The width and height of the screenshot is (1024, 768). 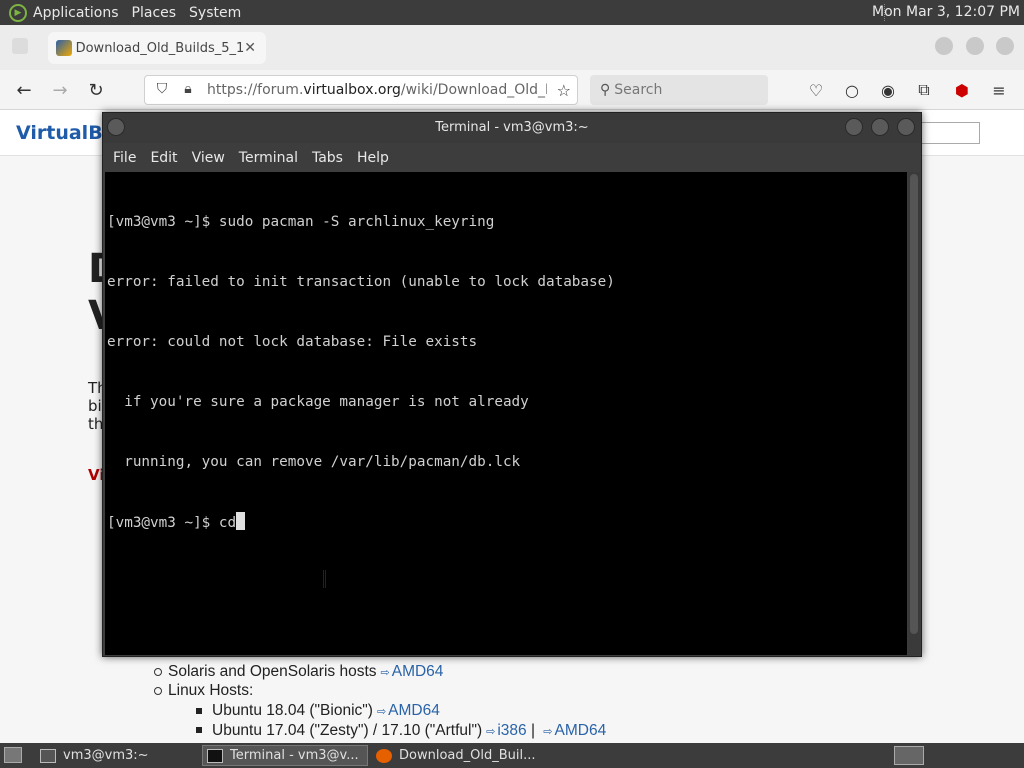 What do you see at coordinates (163, 158) in the screenshot?
I see `menu-edit: Edit` at bounding box center [163, 158].